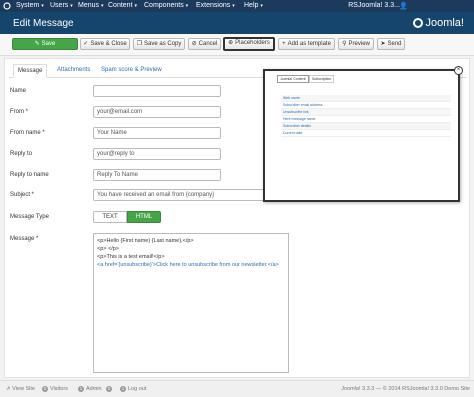 Image resolution: width=474 pixels, height=397 pixels. Describe the element at coordinates (108, 249) in the screenshot. I see `editor-line: <p> </p>` at that location.